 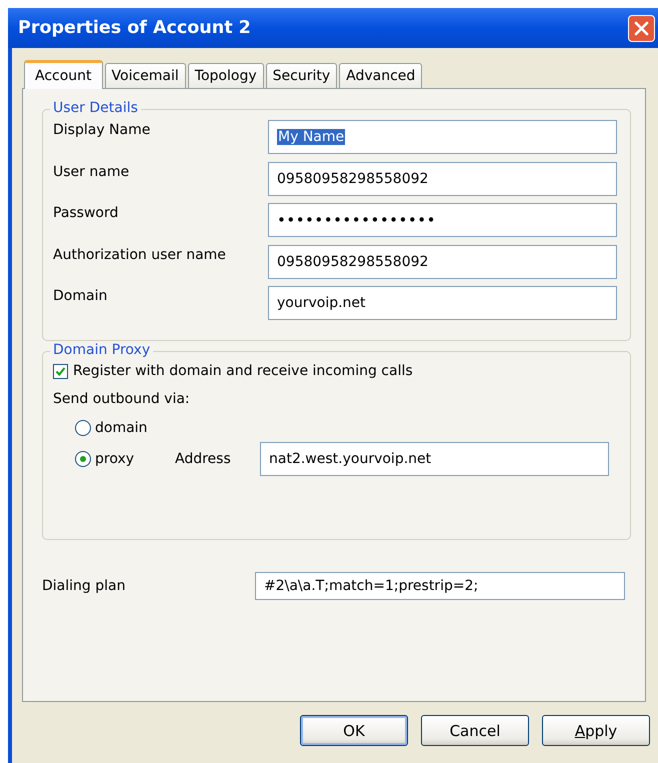 What do you see at coordinates (91, 171) in the screenshot?
I see `field-label: User name` at bounding box center [91, 171].